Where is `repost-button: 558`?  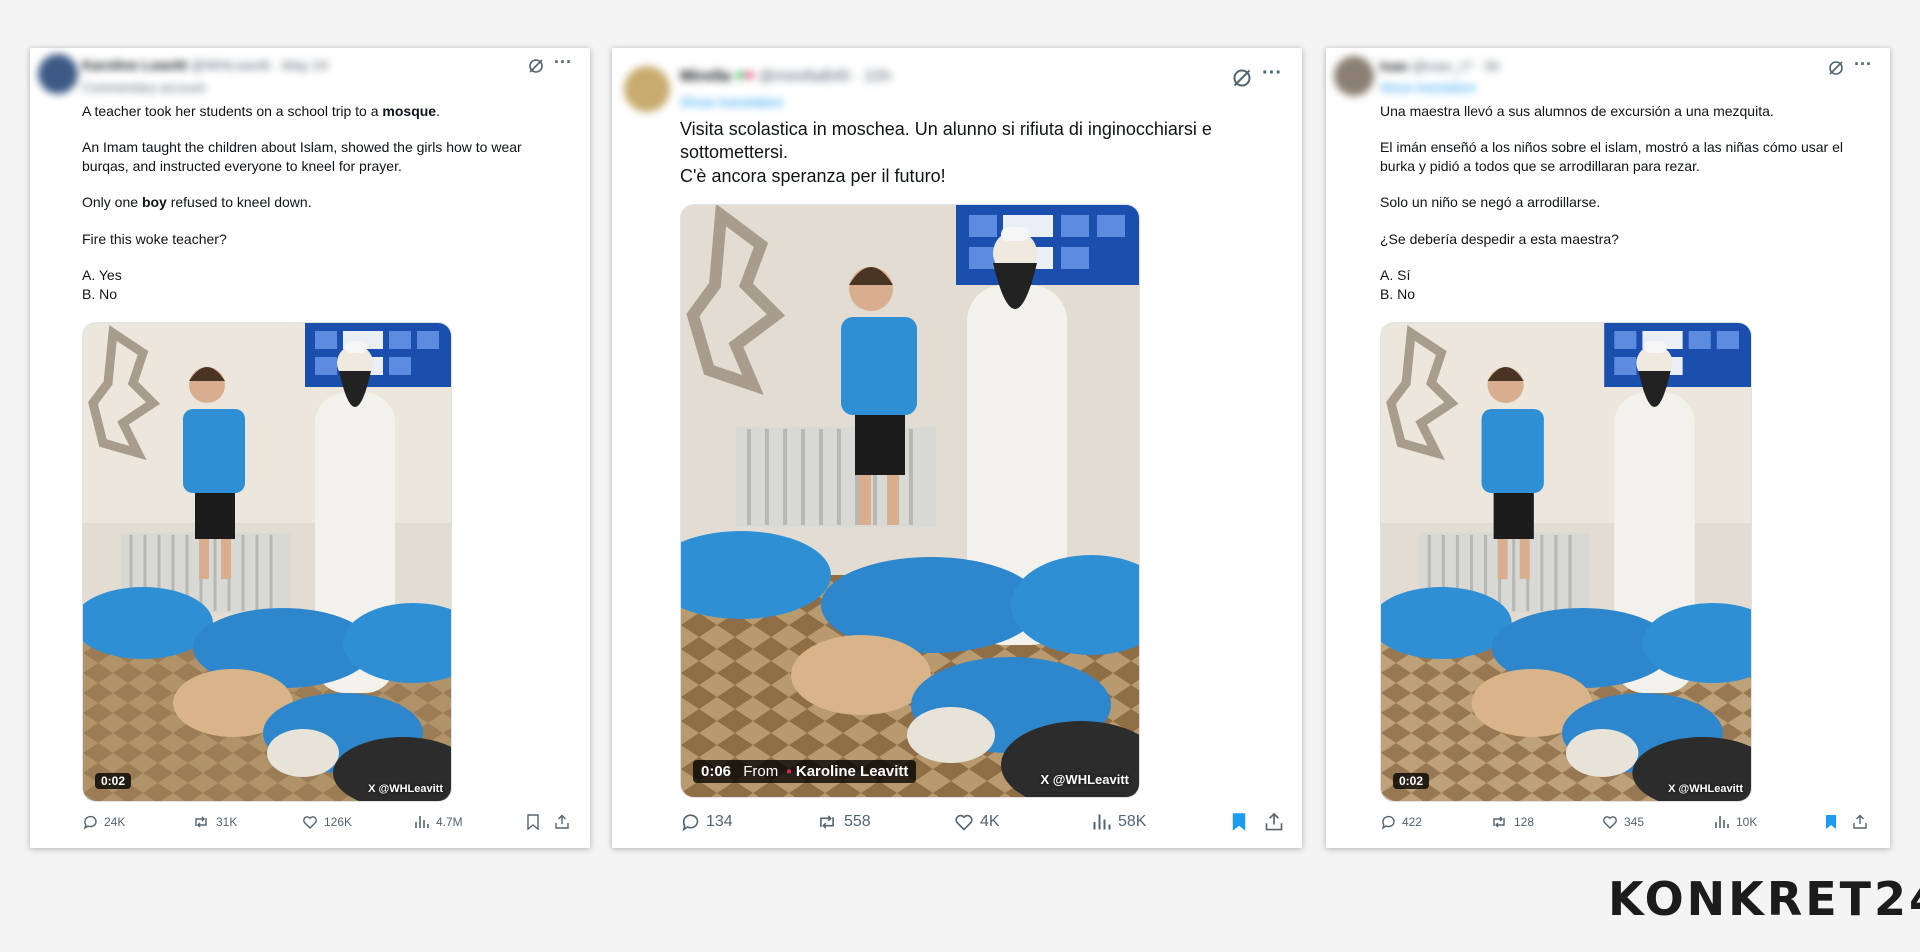 repost-button: 558 is located at coordinates (843, 822).